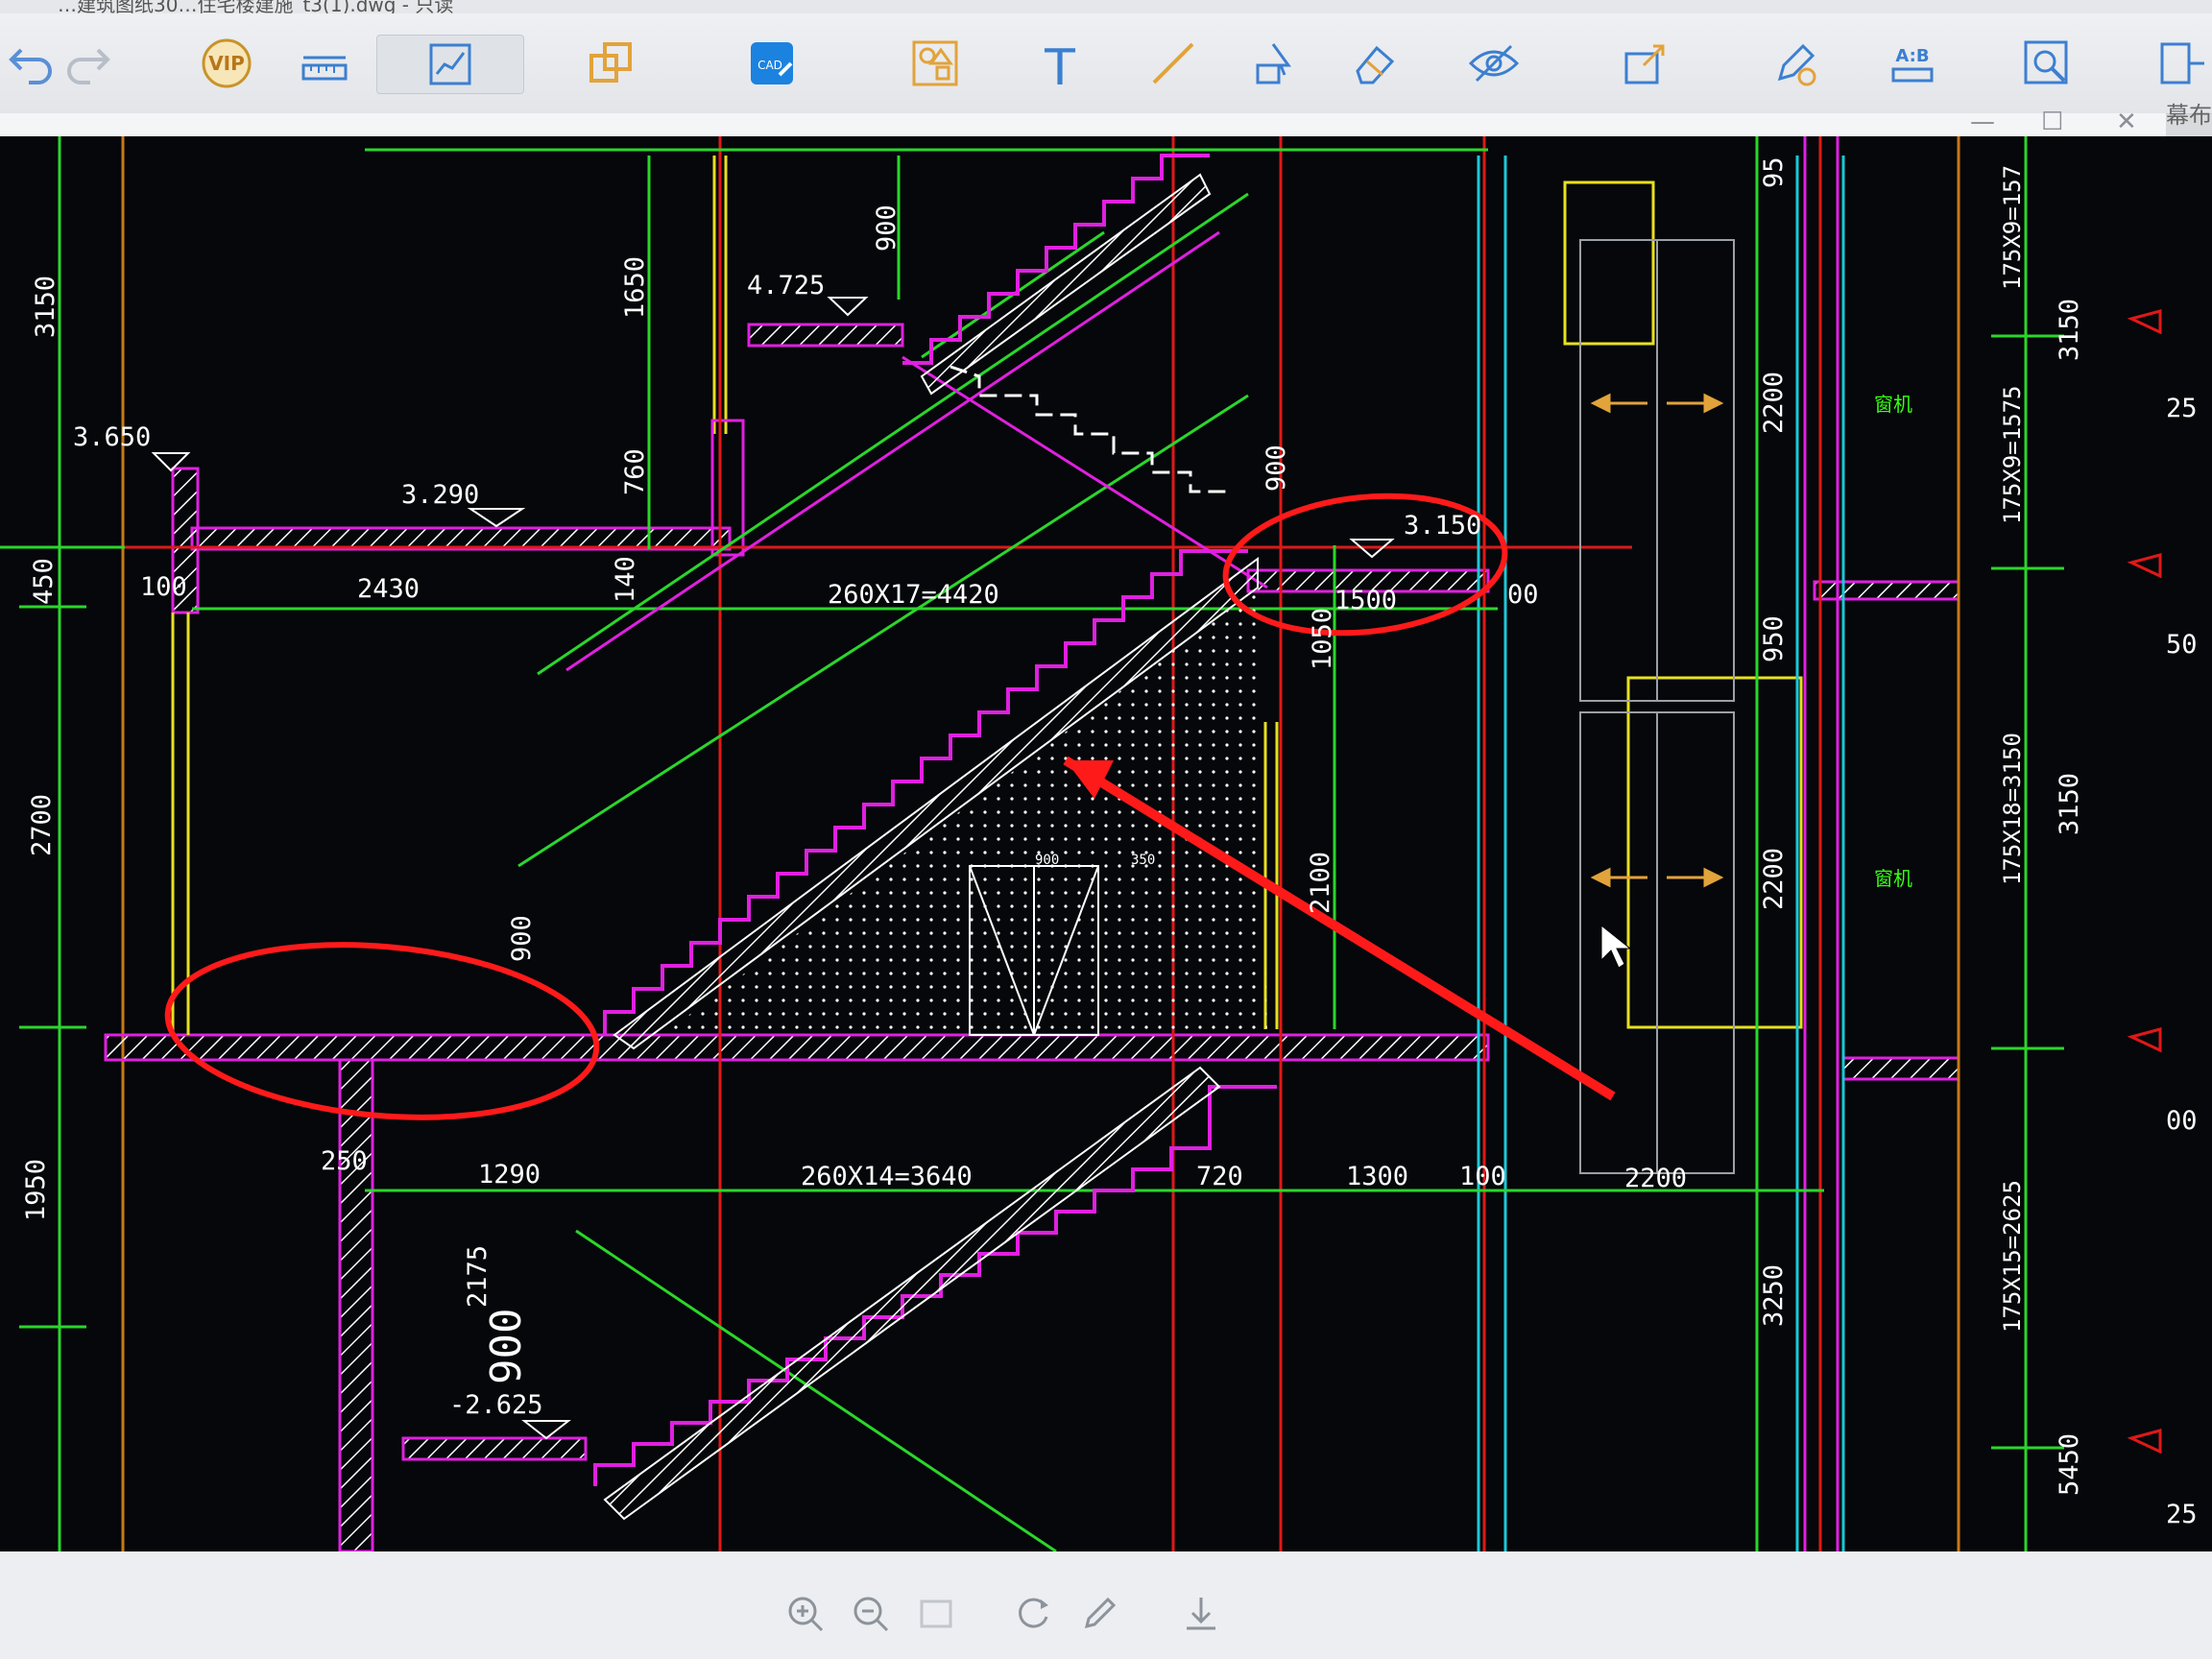 The image size is (2212, 1659). I want to click on dim-label: 2175, so click(478, 1276).